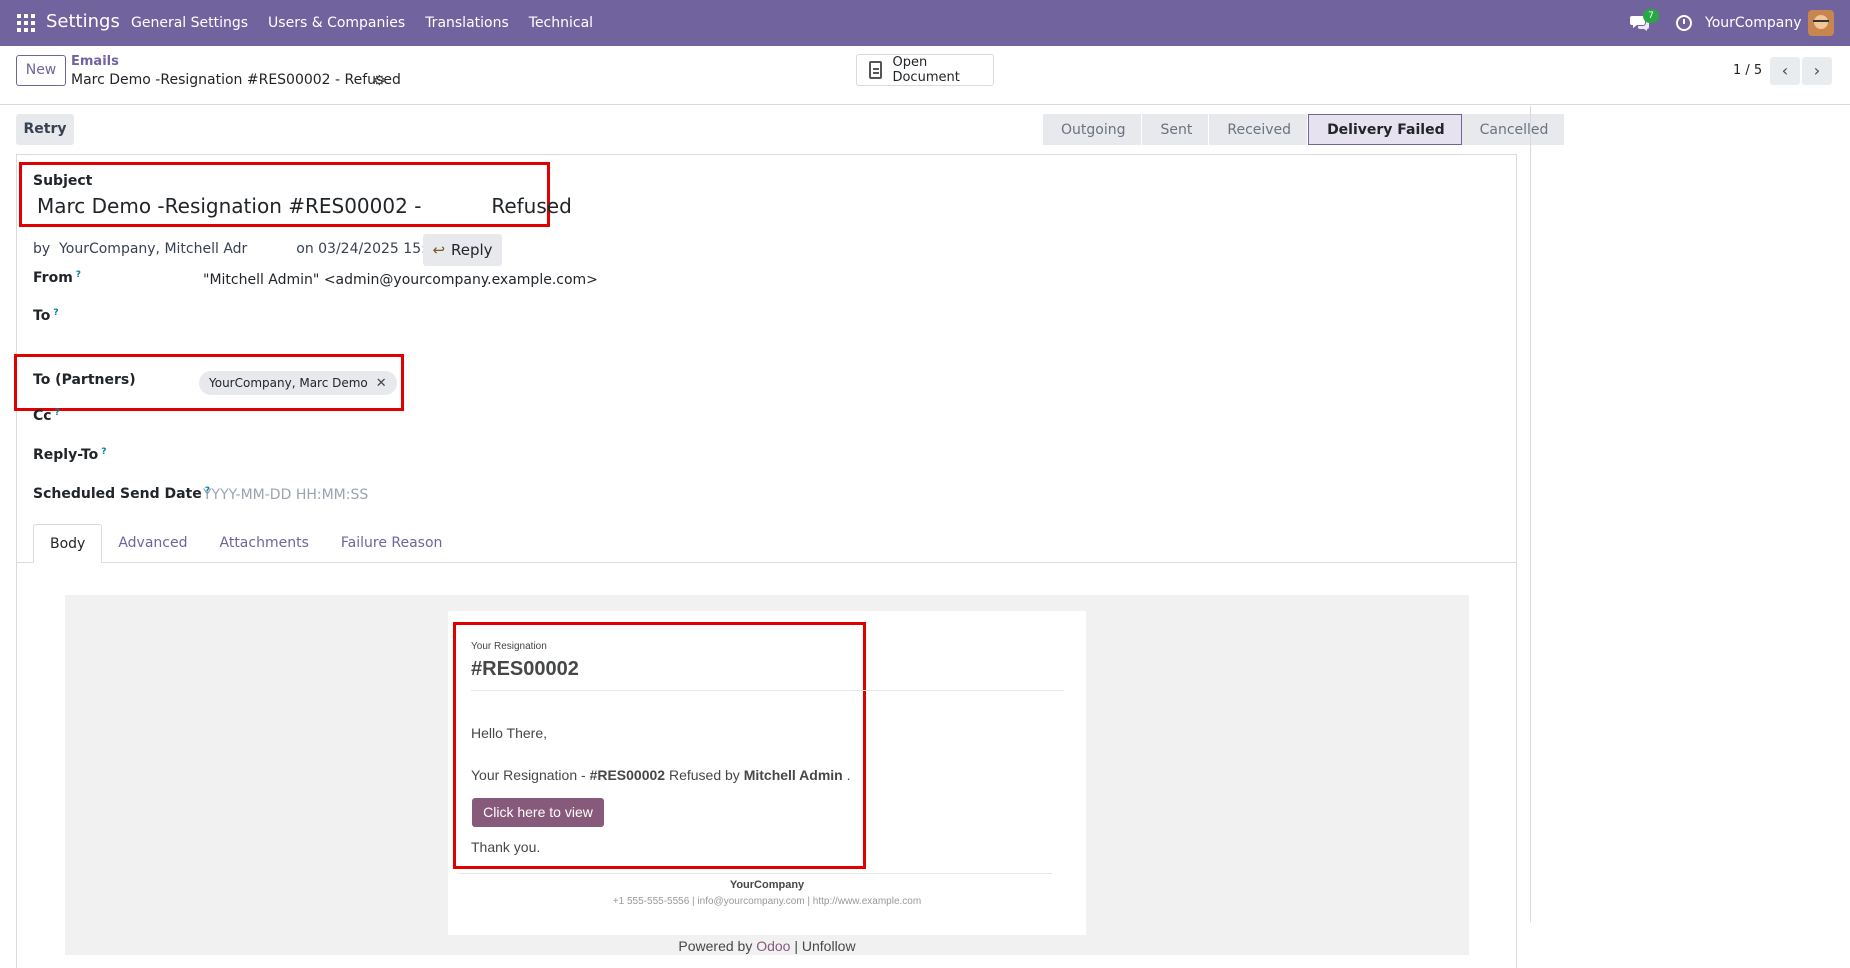 The image size is (1850, 968). What do you see at coordinates (70, 455) in the screenshot?
I see `reply-to-label: Reply-To?` at bounding box center [70, 455].